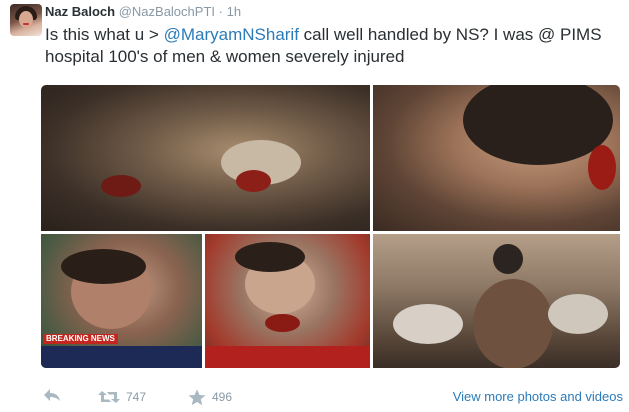 This screenshot has height=412, width=629. I want to click on mention-link: @MaryamNSharif, so click(231, 34).